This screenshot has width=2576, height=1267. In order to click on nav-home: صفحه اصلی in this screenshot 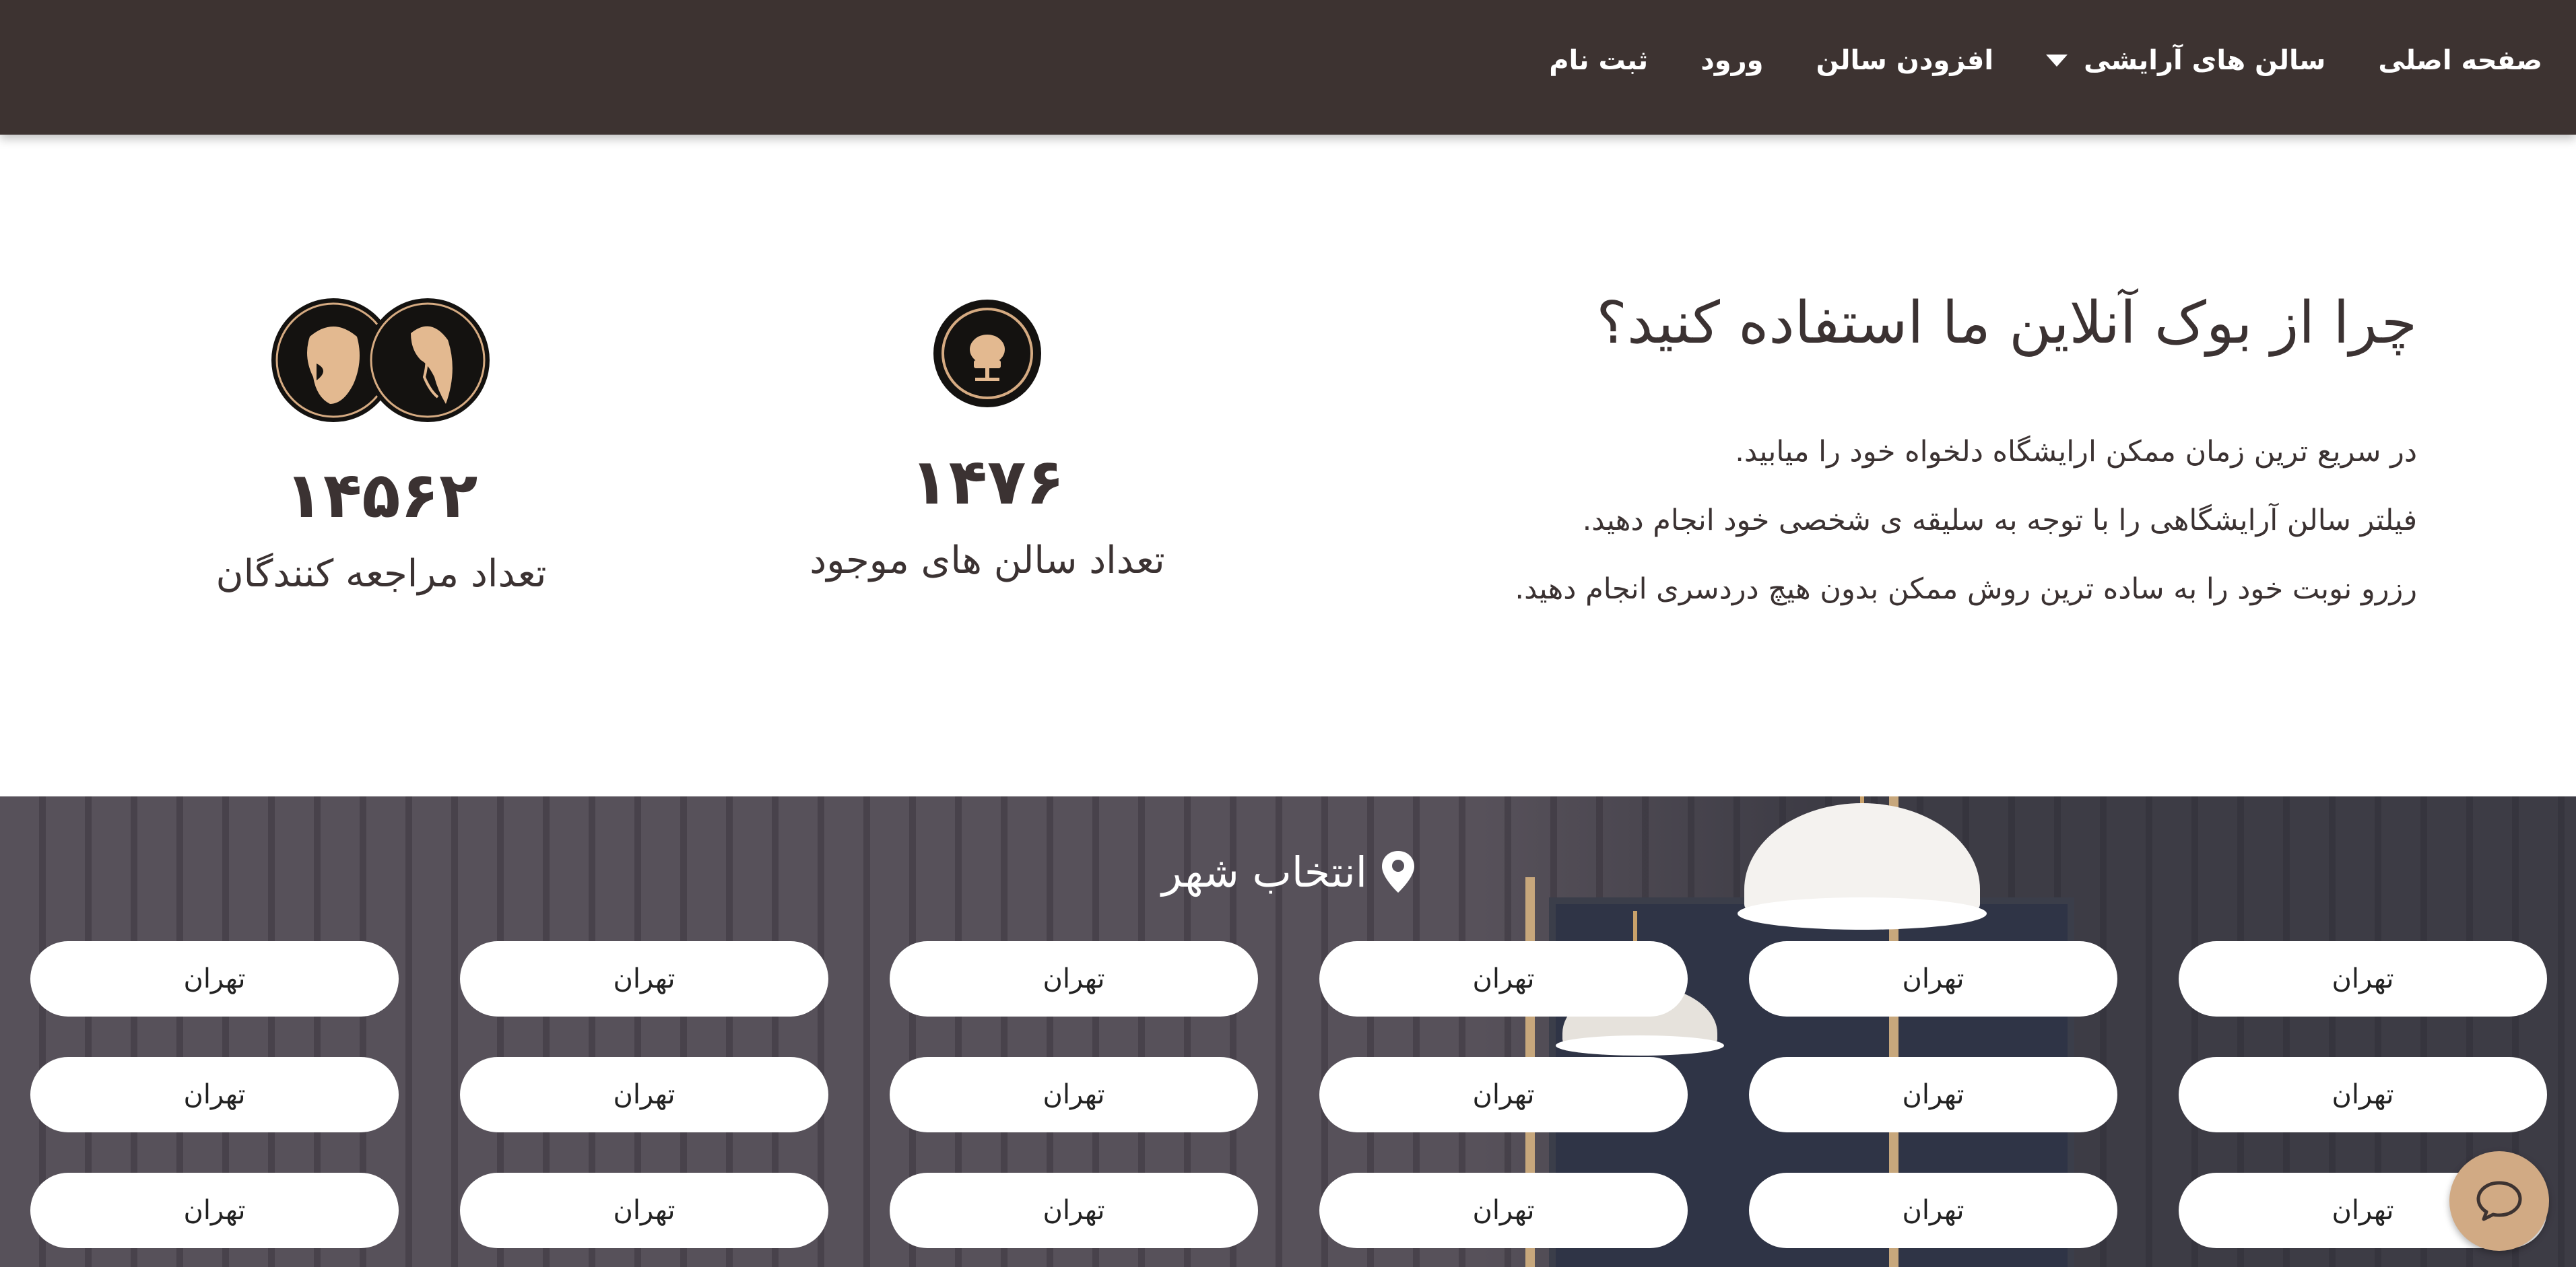, I will do `click(2460, 61)`.